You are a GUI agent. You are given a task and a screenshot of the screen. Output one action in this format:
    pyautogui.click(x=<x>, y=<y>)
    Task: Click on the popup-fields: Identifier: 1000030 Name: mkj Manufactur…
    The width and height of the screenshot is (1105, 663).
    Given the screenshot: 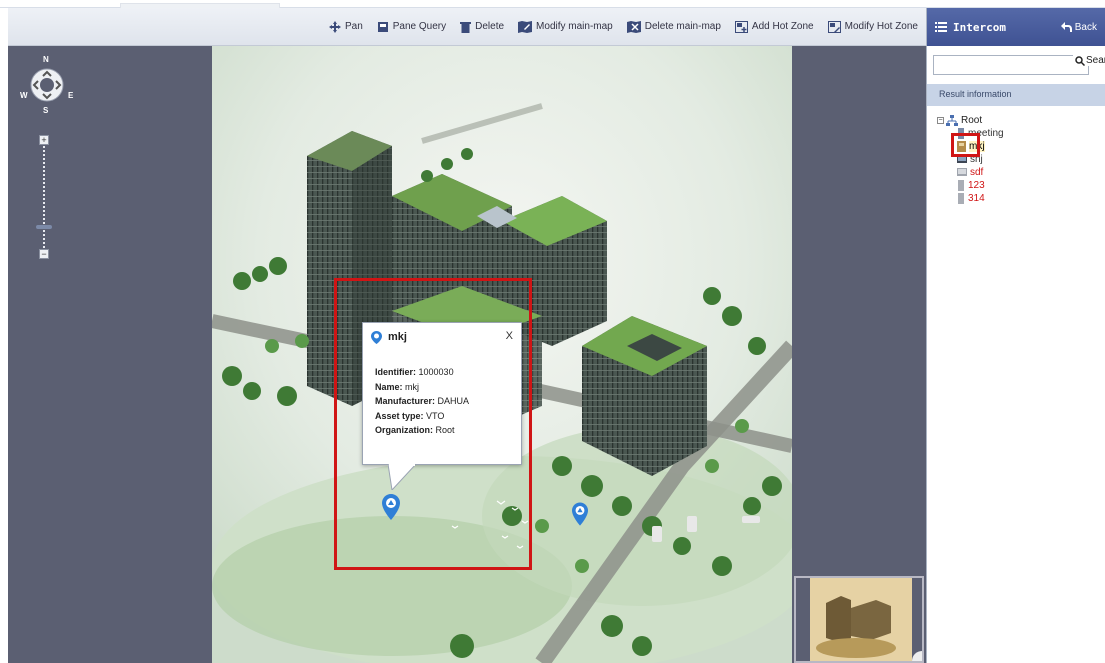 What is the action you would take?
    pyautogui.click(x=422, y=401)
    